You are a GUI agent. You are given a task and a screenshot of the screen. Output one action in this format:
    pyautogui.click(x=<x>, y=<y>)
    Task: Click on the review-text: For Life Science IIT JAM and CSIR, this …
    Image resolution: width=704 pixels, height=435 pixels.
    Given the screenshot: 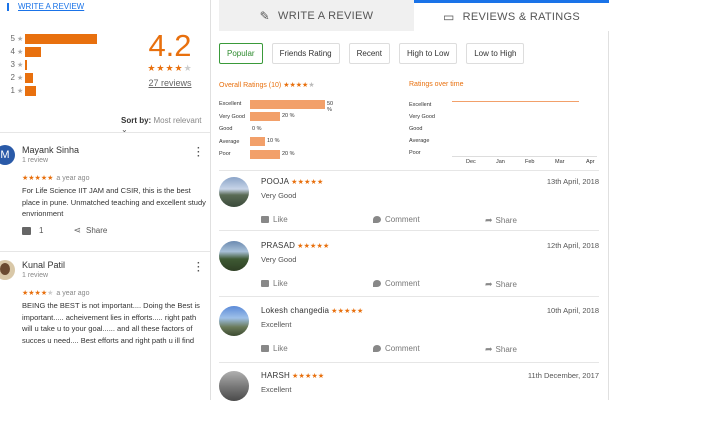 What is the action you would take?
    pyautogui.click(x=114, y=202)
    